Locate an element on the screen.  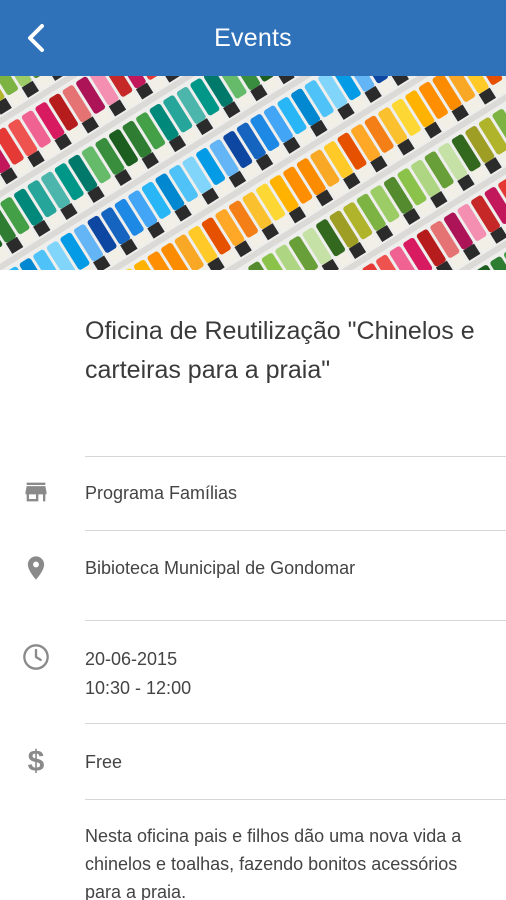
app-bar: Events is located at coordinates (253, 38).